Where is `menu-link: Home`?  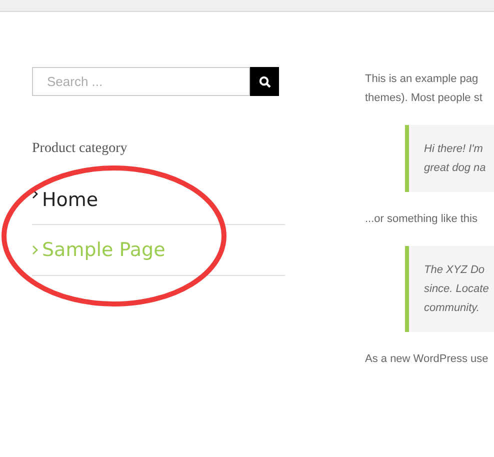
menu-link: Home is located at coordinates (158, 206).